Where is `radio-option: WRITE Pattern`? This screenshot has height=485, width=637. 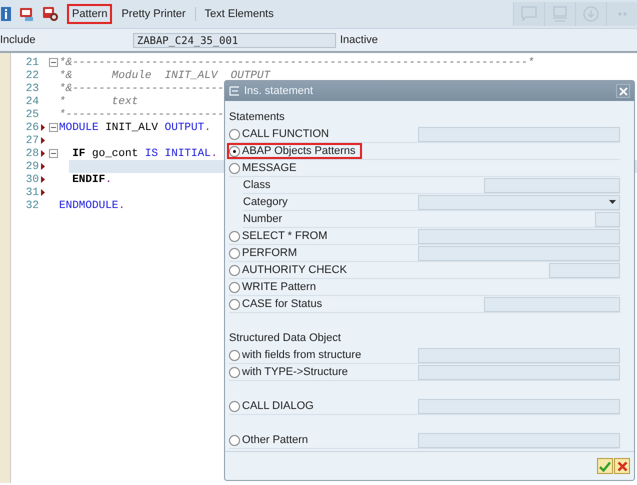 radio-option: WRITE Pattern is located at coordinates (274, 287).